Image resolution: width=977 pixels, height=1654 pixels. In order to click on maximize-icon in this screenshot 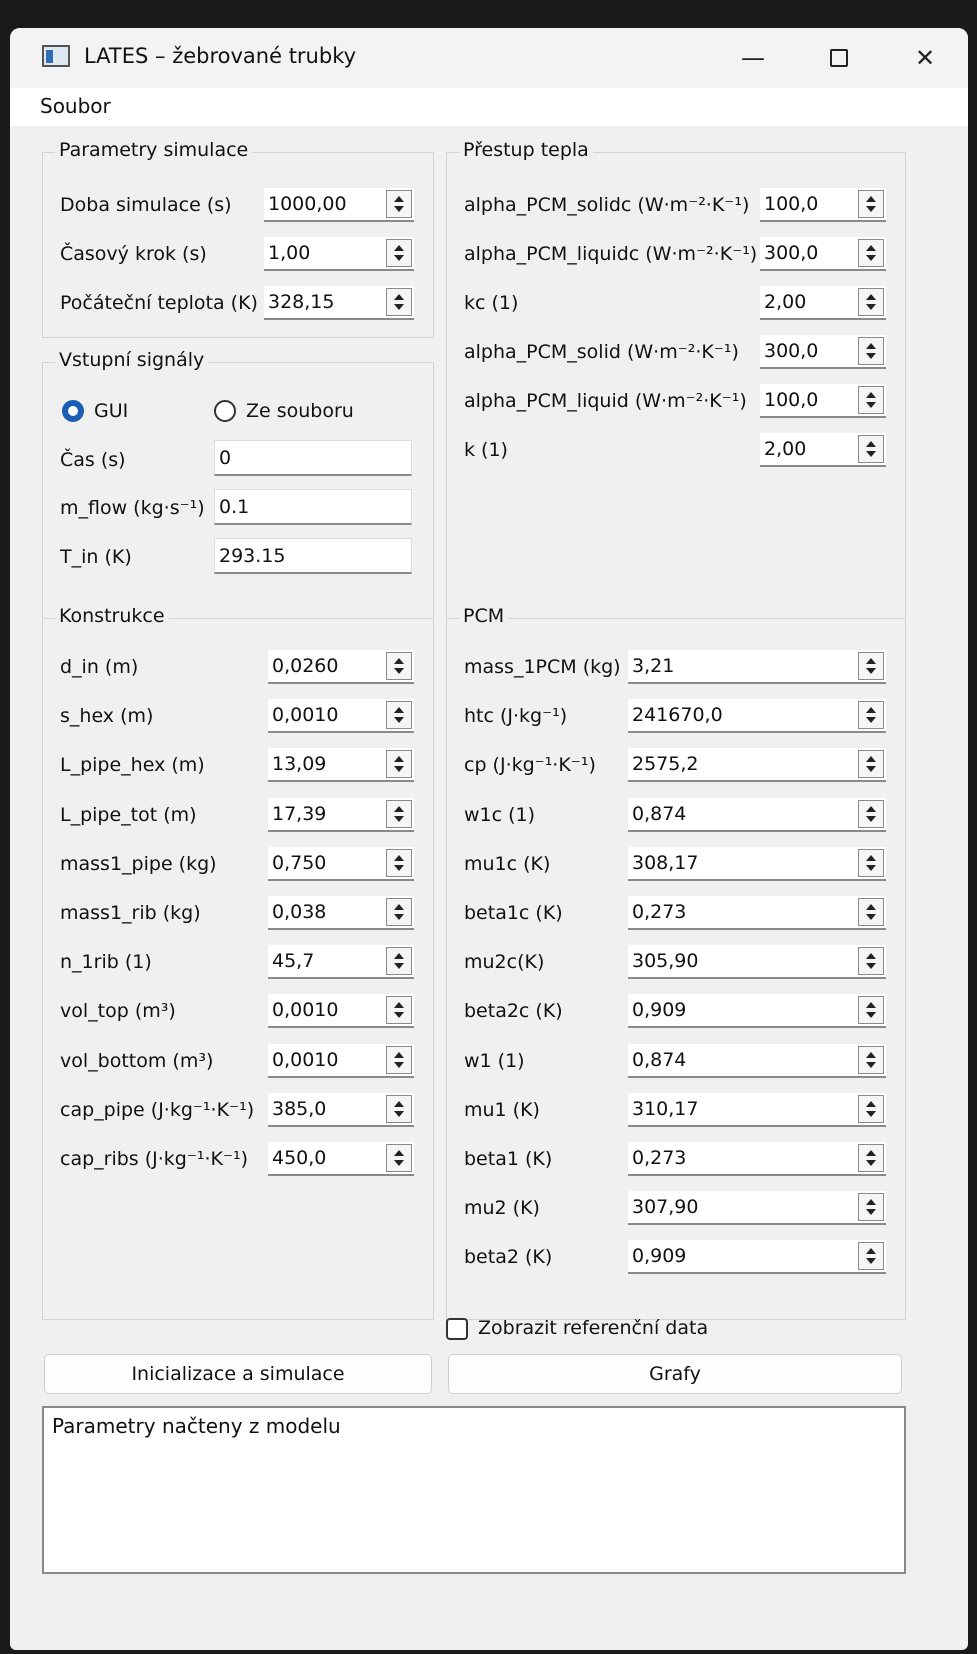, I will do `click(839, 58)`.